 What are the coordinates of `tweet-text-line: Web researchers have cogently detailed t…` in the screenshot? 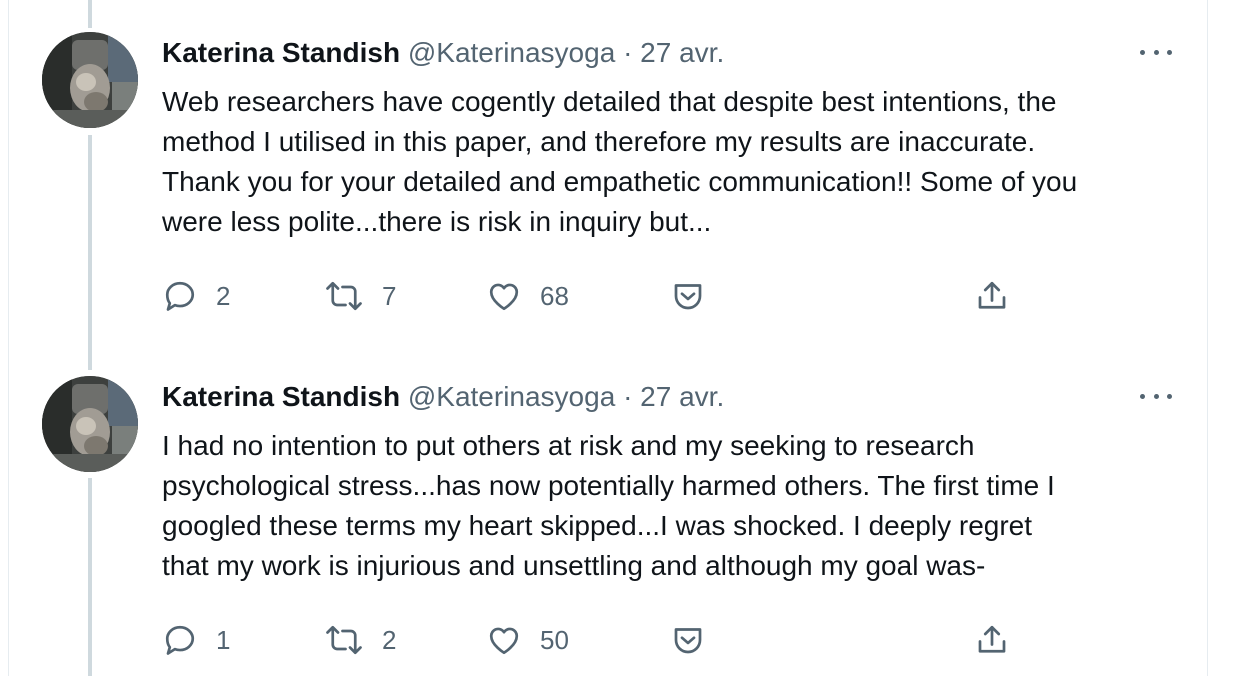 It's located at (609, 101).